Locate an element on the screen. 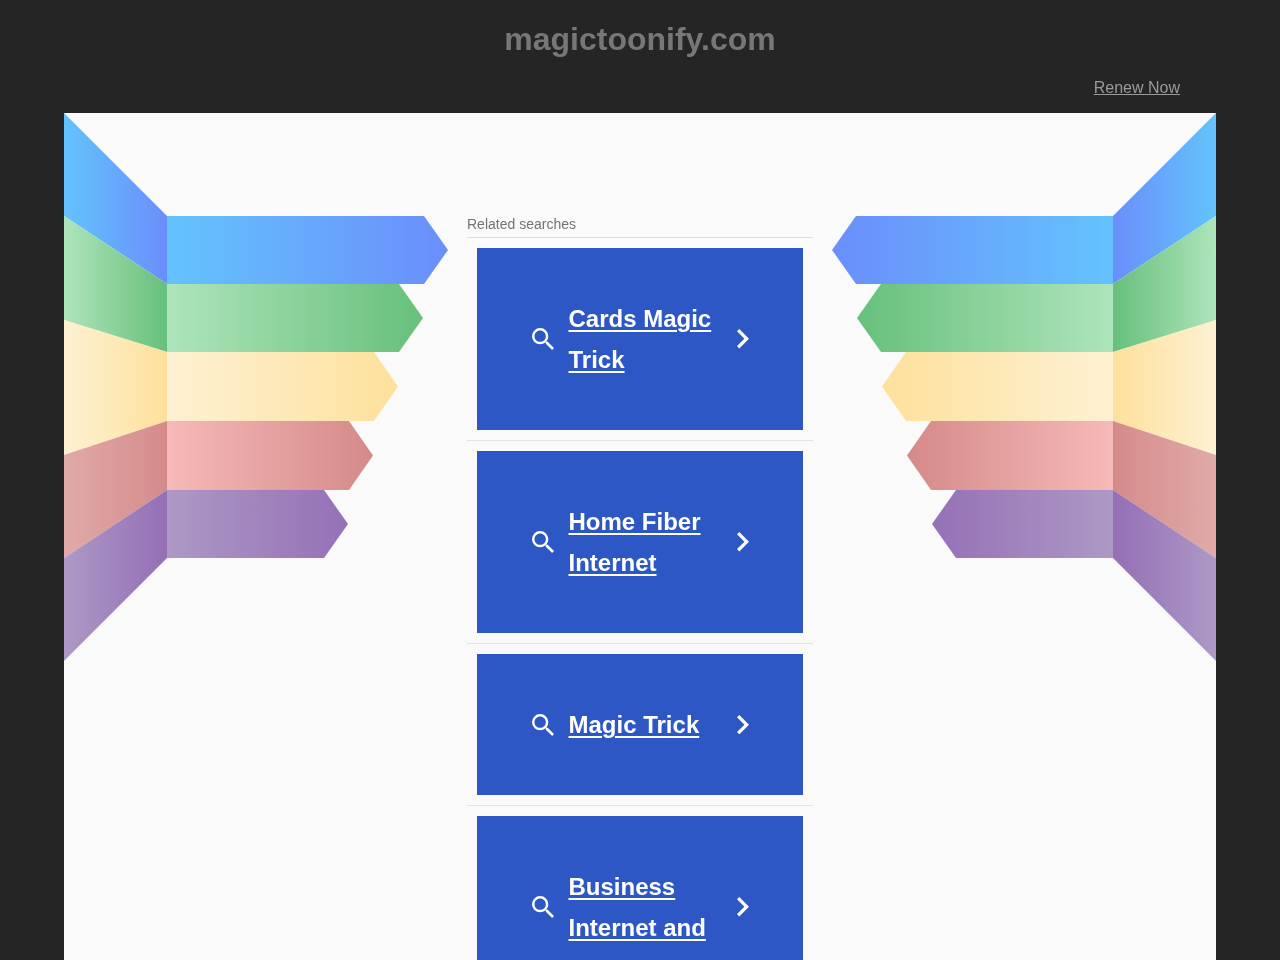 The image size is (1280, 960). related-search-link: Cards Magic Trick is located at coordinates (640, 339).